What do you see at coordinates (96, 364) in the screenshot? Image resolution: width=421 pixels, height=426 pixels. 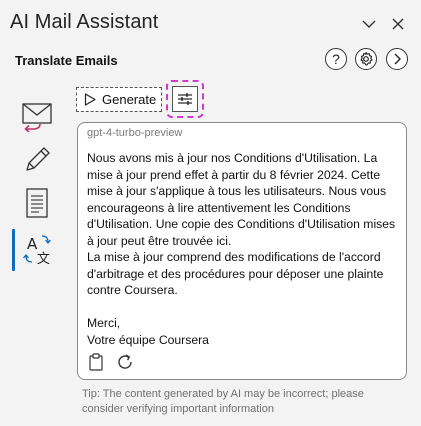 I see `clipboard-icon` at bounding box center [96, 364].